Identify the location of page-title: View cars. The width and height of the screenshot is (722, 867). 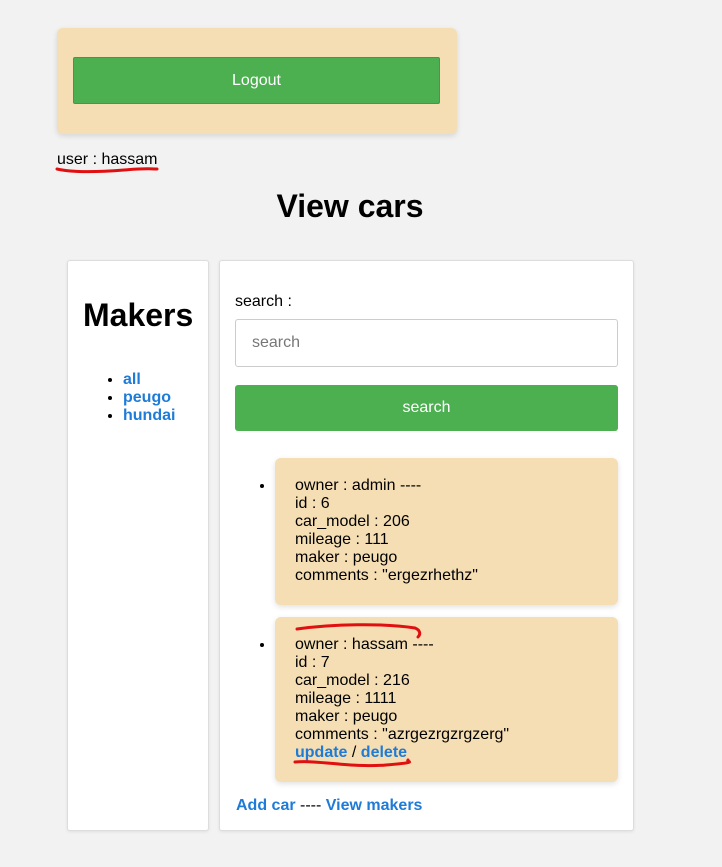
(350, 206).